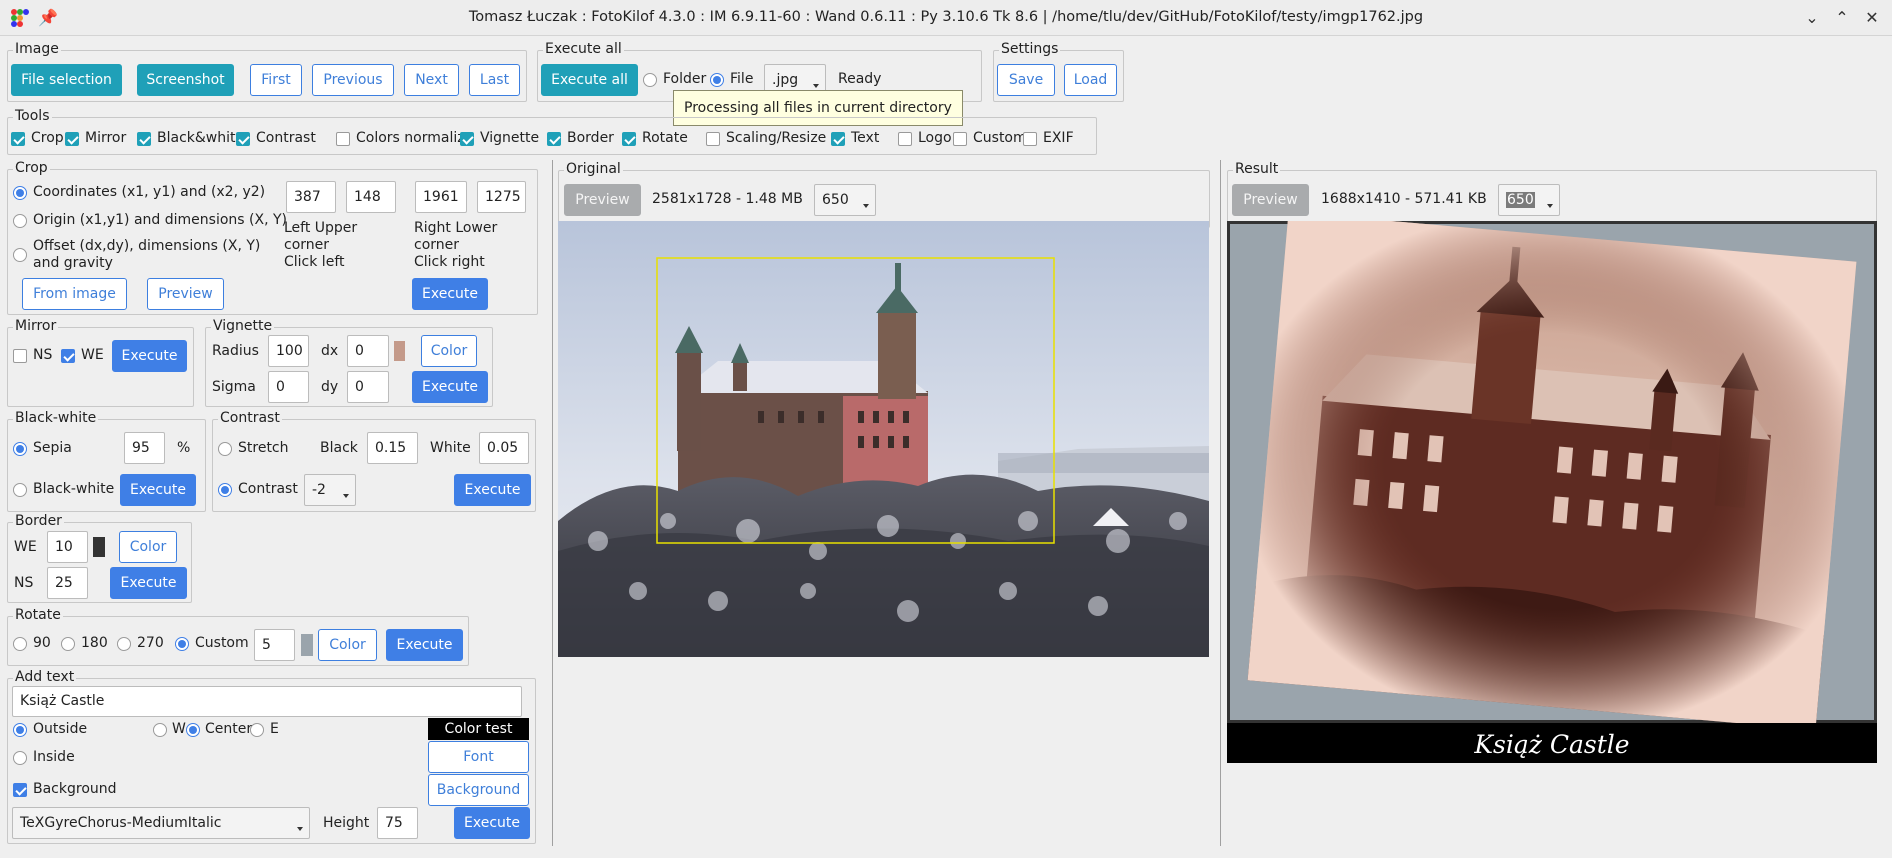 The height and width of the screenshot is (858, 1892). Describe the element at coordinates (450, 294) in the screenshot. I see `crop-execute-button: Execute` at that location.